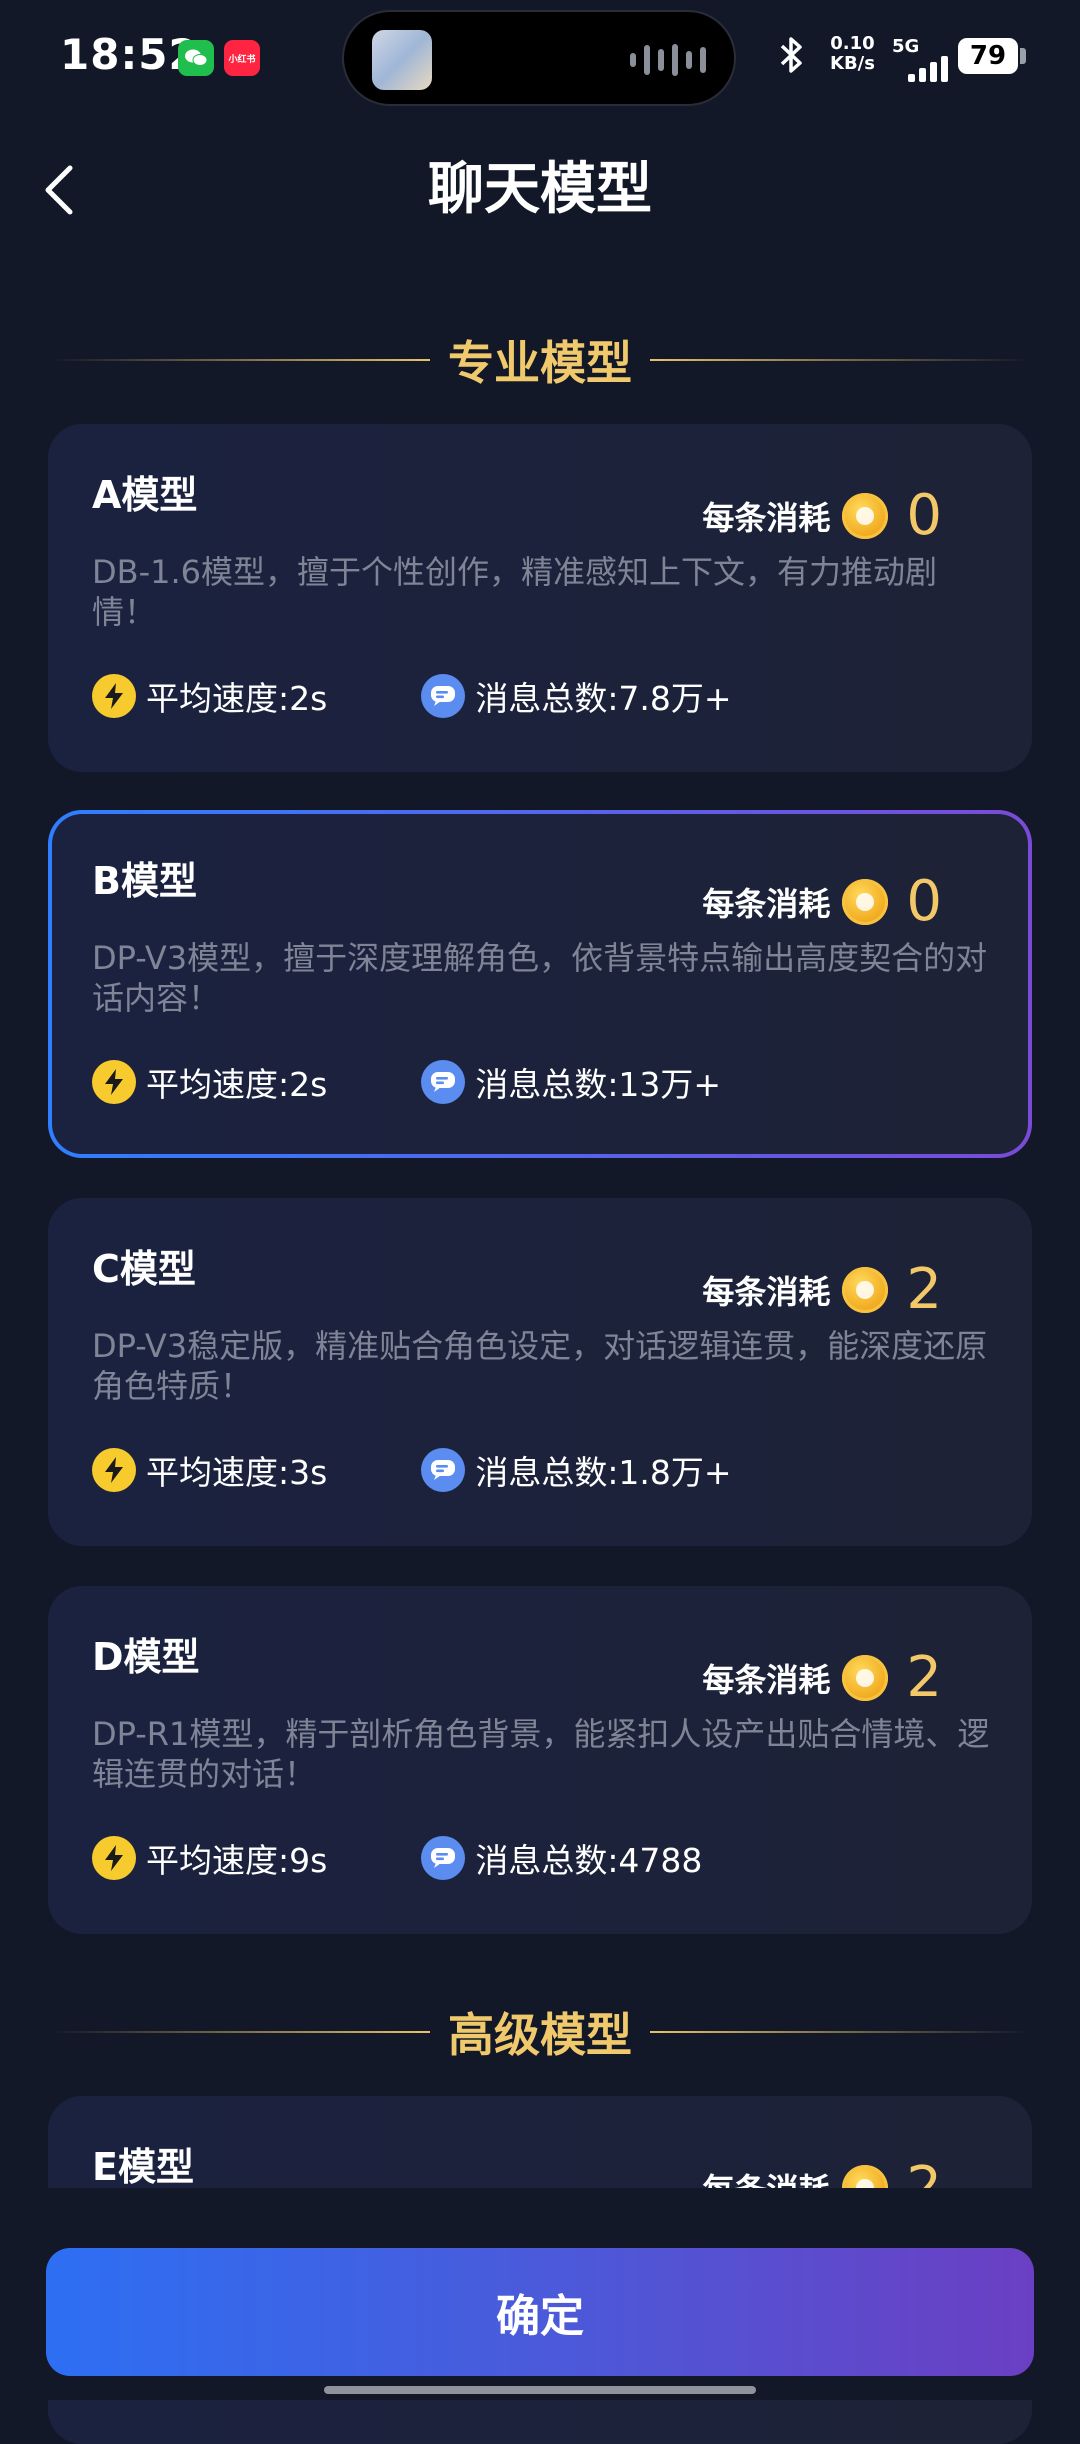 The width and height of the screenshot is (1080, 2444). Describe the element at coordinates (515, 592) in the screenshot. I see `model-description: DB-1.6模型，擅于个性创作，精准感知上下文，有力推动剧情！` at that location.